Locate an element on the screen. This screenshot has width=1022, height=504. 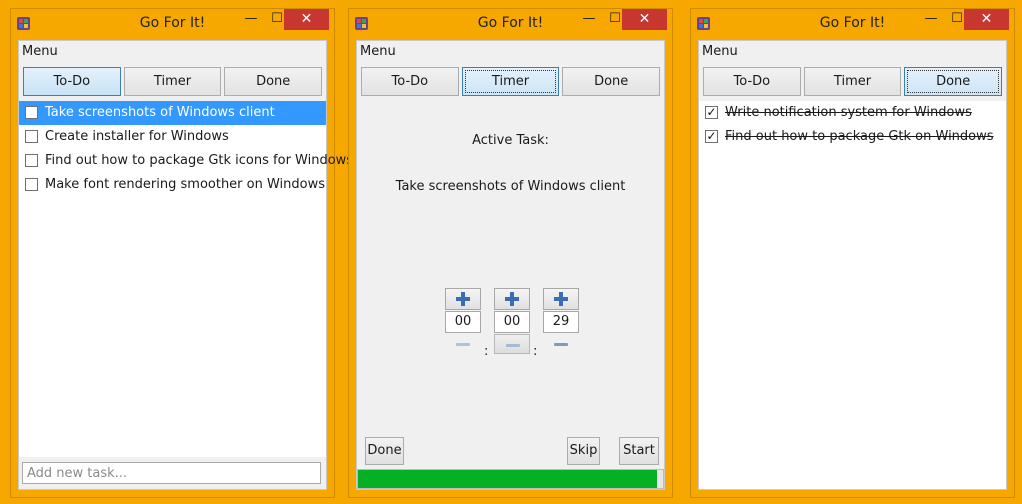
minutes-increment-button is located at coordinates (512, 299).